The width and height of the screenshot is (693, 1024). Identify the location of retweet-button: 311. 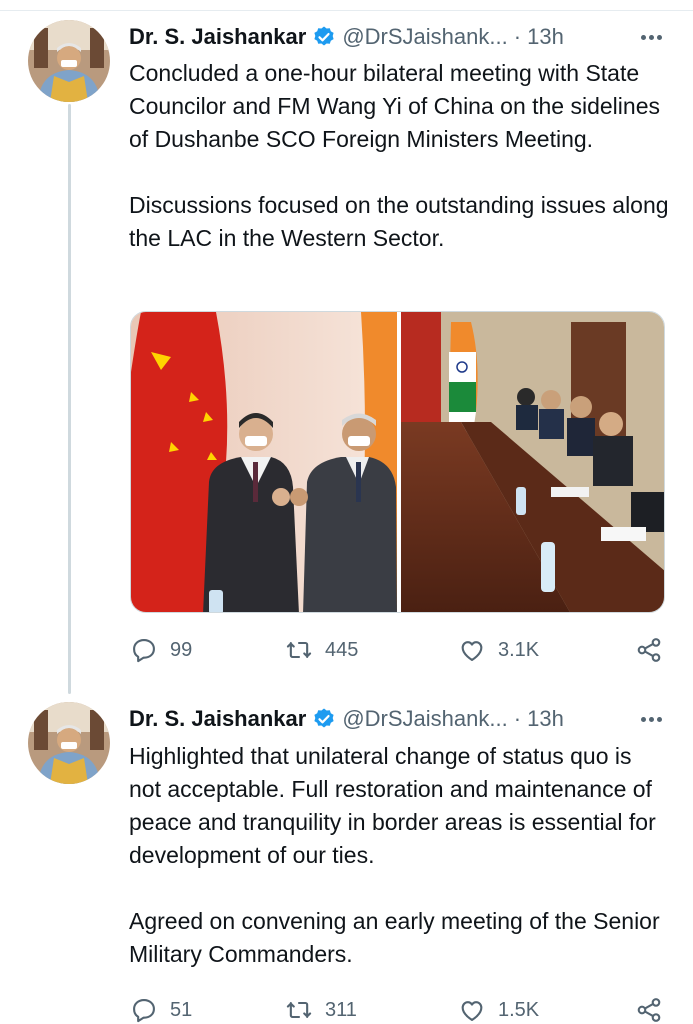
(321, 1009).